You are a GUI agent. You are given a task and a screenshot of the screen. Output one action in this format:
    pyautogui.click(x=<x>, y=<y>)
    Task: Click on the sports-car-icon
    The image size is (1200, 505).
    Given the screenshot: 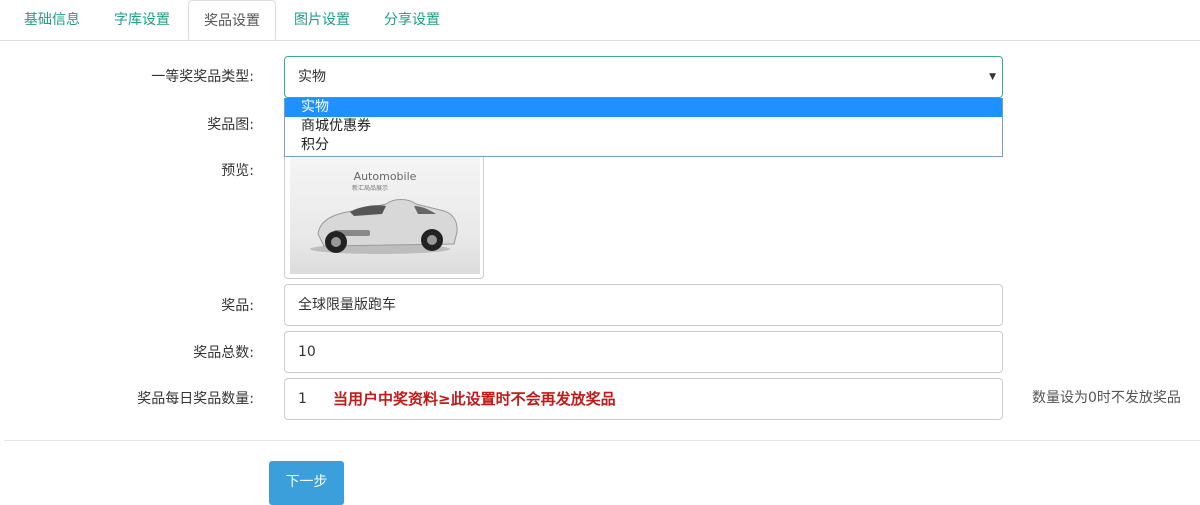 What is the action you would take?
    pyautogui.click(x=384, y=226)
    